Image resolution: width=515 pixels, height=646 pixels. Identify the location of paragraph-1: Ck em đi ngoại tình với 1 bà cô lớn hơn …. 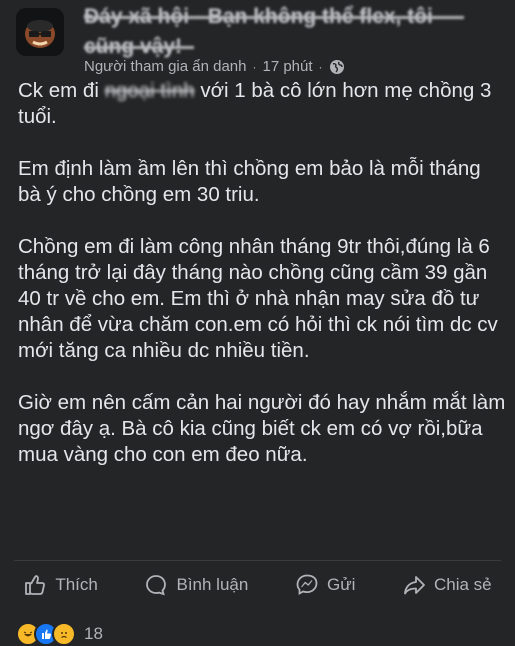
(255, 103).